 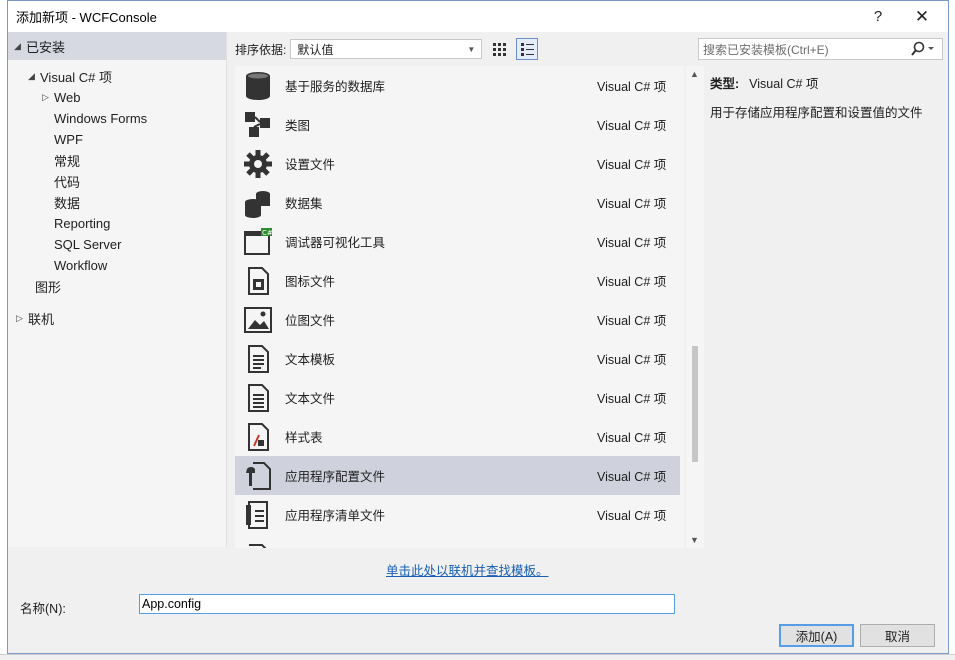 I want to click on background-editor-strip, so click(x=3, y=330).